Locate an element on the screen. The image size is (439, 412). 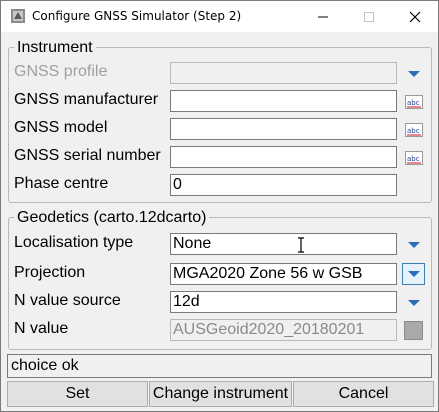
maximize-button is located at coordinates (369, 16).